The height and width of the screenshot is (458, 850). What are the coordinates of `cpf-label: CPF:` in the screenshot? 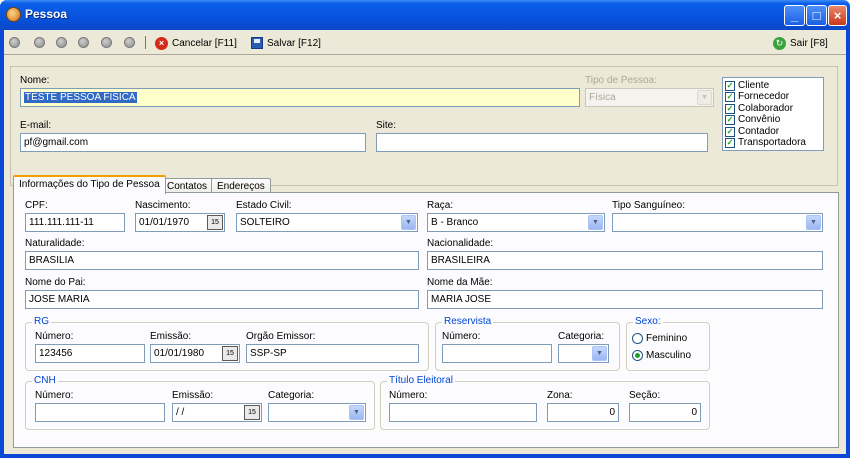 It's located at (36, 205).